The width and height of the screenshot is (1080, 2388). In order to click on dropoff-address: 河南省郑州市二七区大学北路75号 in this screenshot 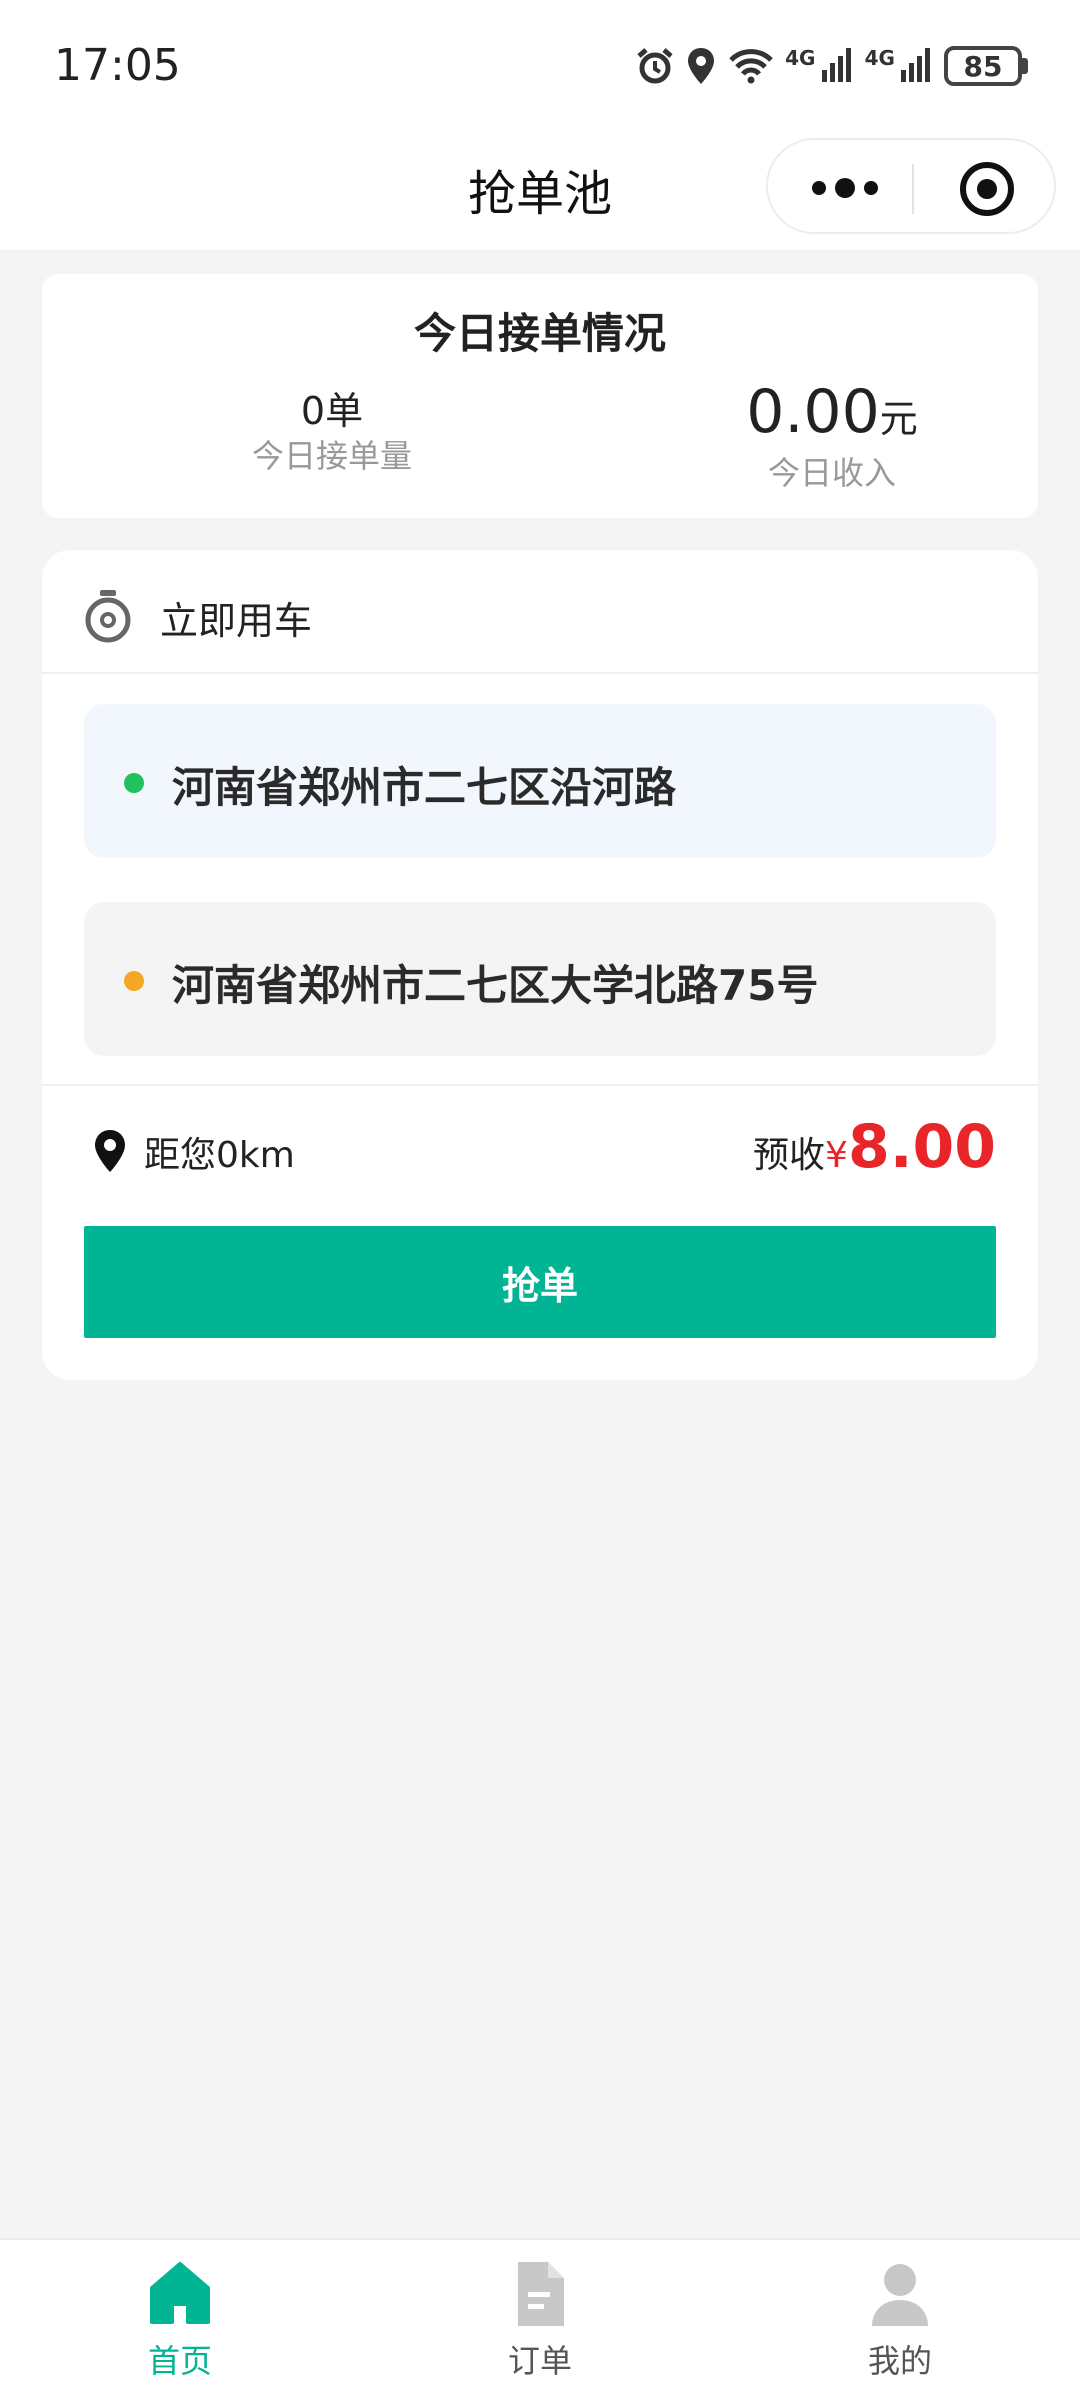, I will do `click(495, 985)`.